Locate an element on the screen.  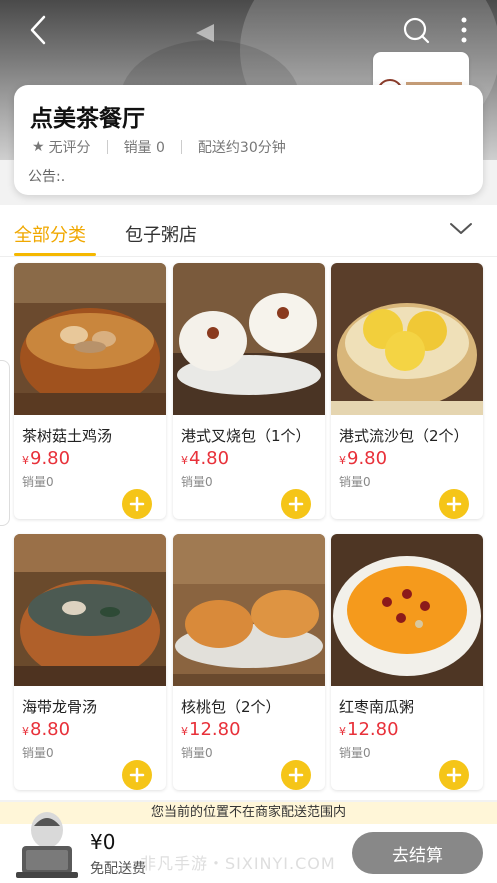
product-price: ¥8.80 is located at coordinates (46, 729).